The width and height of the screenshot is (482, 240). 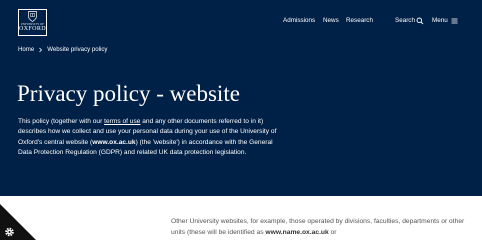 What do you see at coordinates (297, 232) in the screenshot?
I see `body-url: www.name.ox.ac.uk` at bounding box center [297, 232].